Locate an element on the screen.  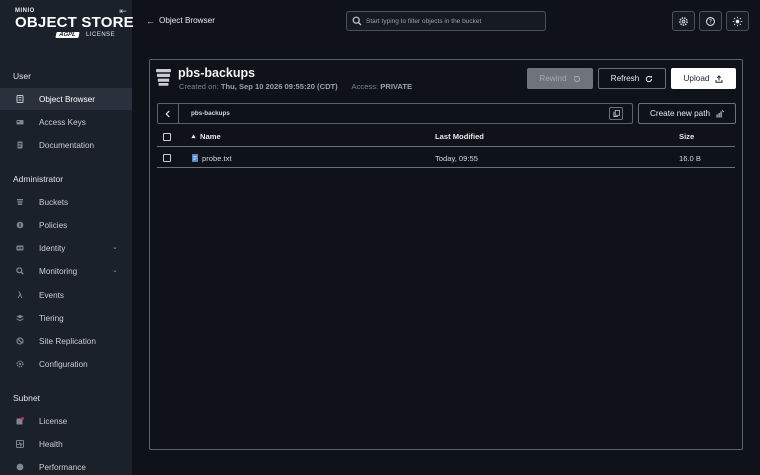
column-header-last-modified: Last Modified is located at coordinates (459, 136).